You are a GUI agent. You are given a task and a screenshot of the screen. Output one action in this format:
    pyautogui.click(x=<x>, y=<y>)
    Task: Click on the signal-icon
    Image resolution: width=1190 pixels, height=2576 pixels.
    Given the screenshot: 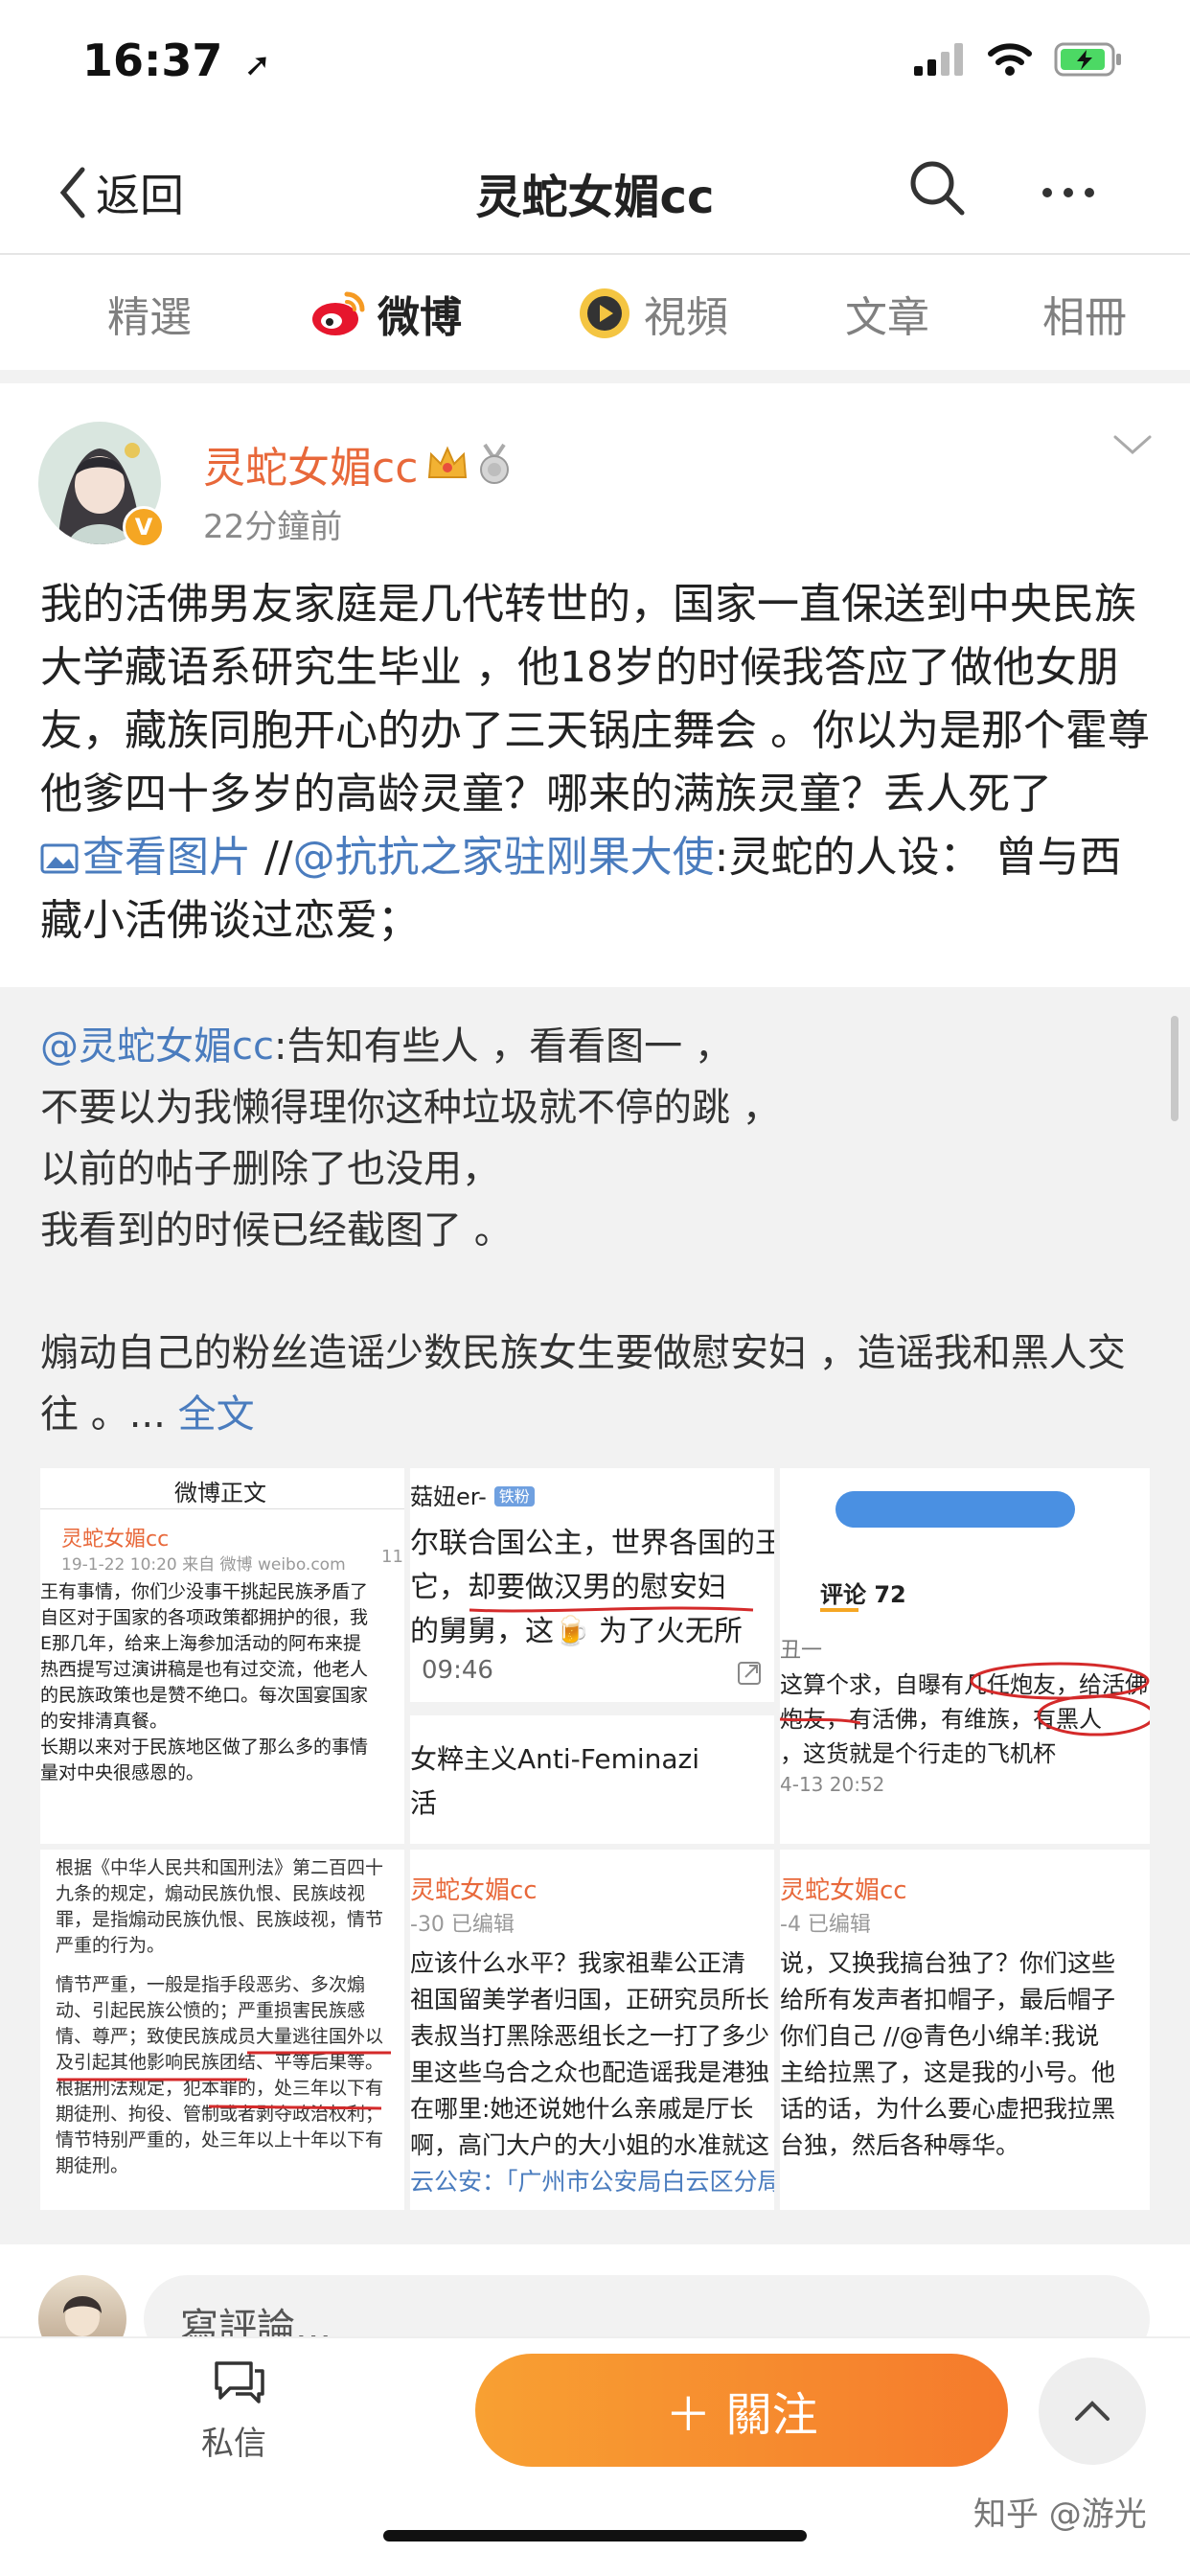 What is the action you would take?
    pyautogui.click(x=938, y=59)
    